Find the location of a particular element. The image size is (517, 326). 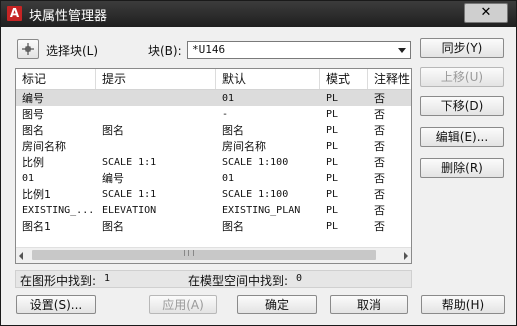

table-row: 编号 01 PL 否 is located at coordinates (213, 98).